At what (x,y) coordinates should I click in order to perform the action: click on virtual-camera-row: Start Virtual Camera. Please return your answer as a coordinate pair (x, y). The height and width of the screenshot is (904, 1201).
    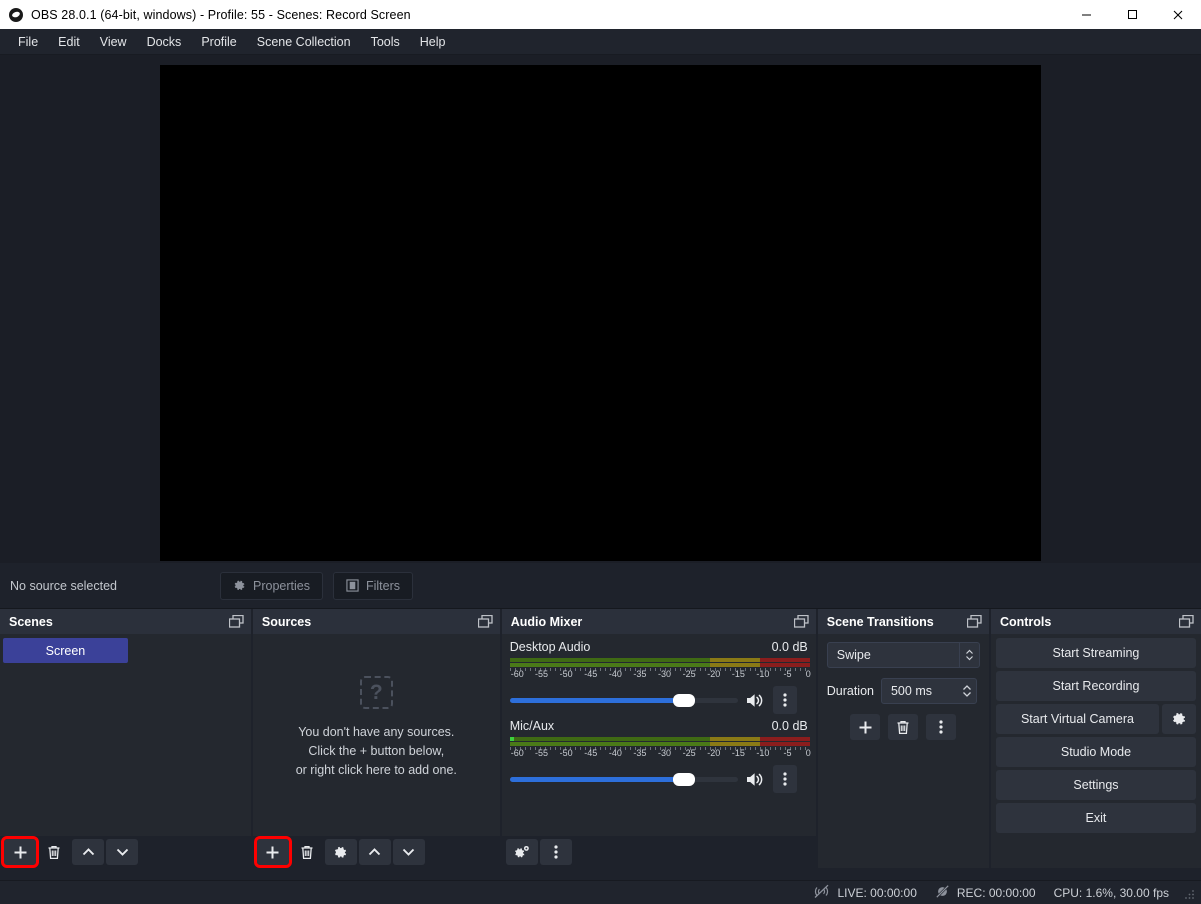
    Looking at the image, I should click on (1095, 719).